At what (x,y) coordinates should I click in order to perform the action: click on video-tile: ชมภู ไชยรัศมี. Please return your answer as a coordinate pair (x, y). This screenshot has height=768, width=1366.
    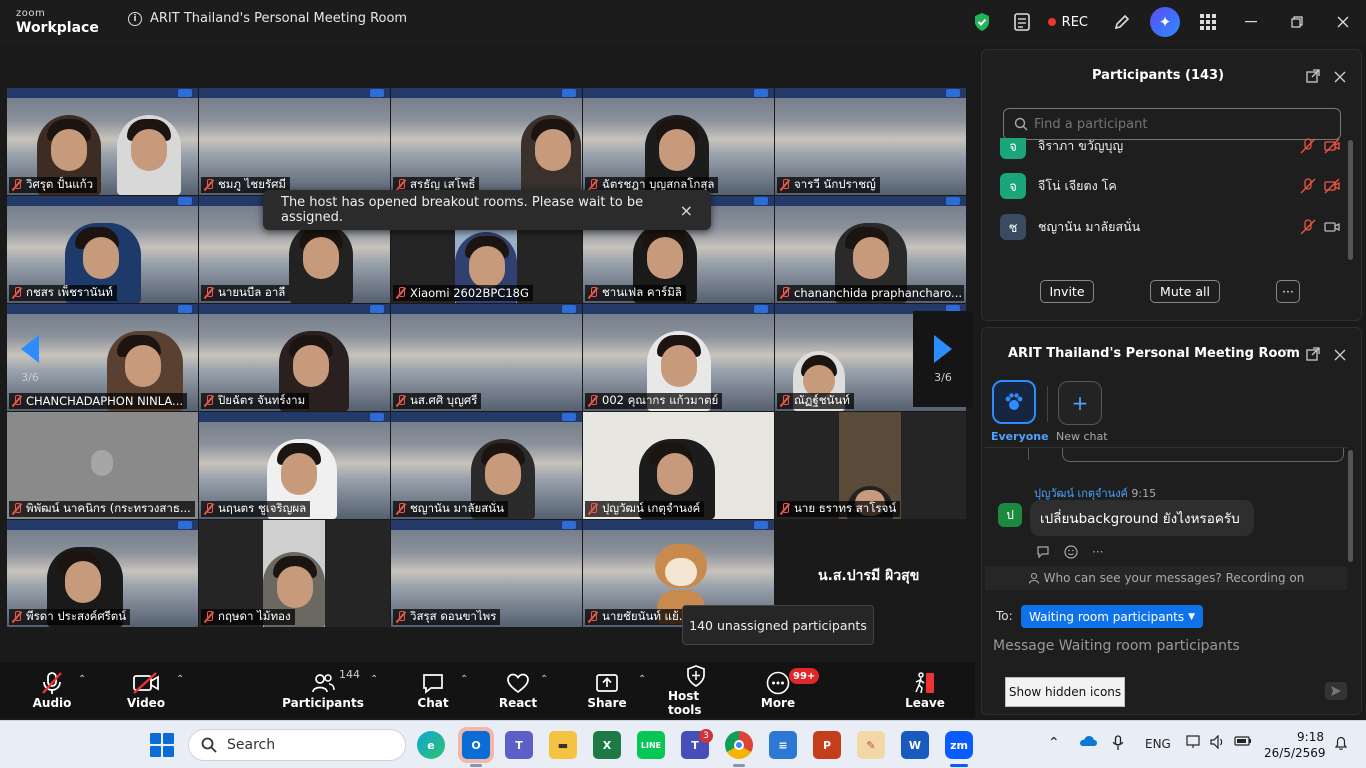
    Looking at the image, I should click on (294, 141).